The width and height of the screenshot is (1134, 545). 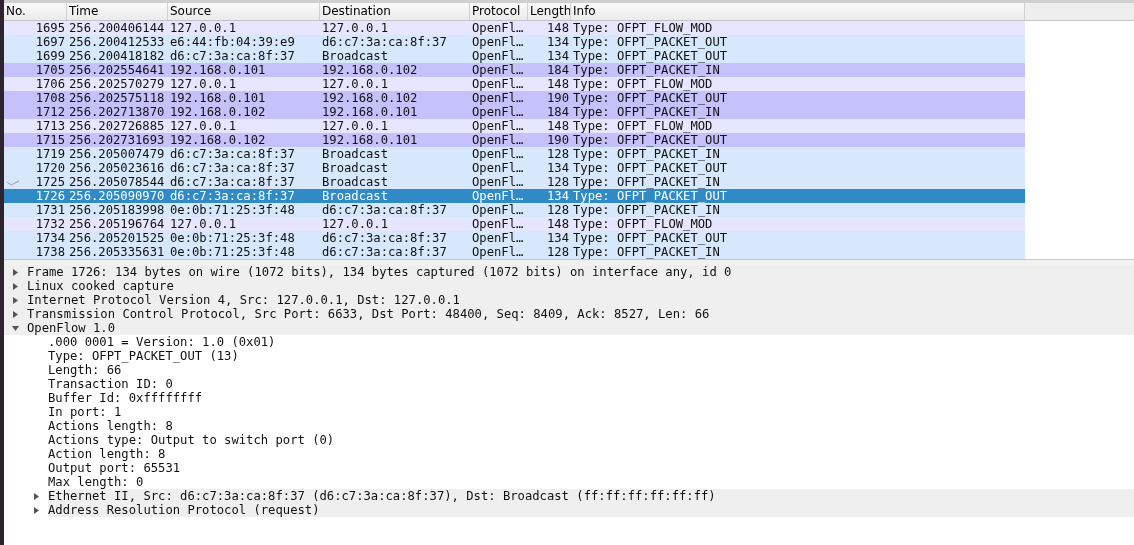 What do you see at coordinates (643, 28) in the screenshot?
I see `table-cell: Type: OFPT_FLOW_MOD` at bounding box center [643, 28].